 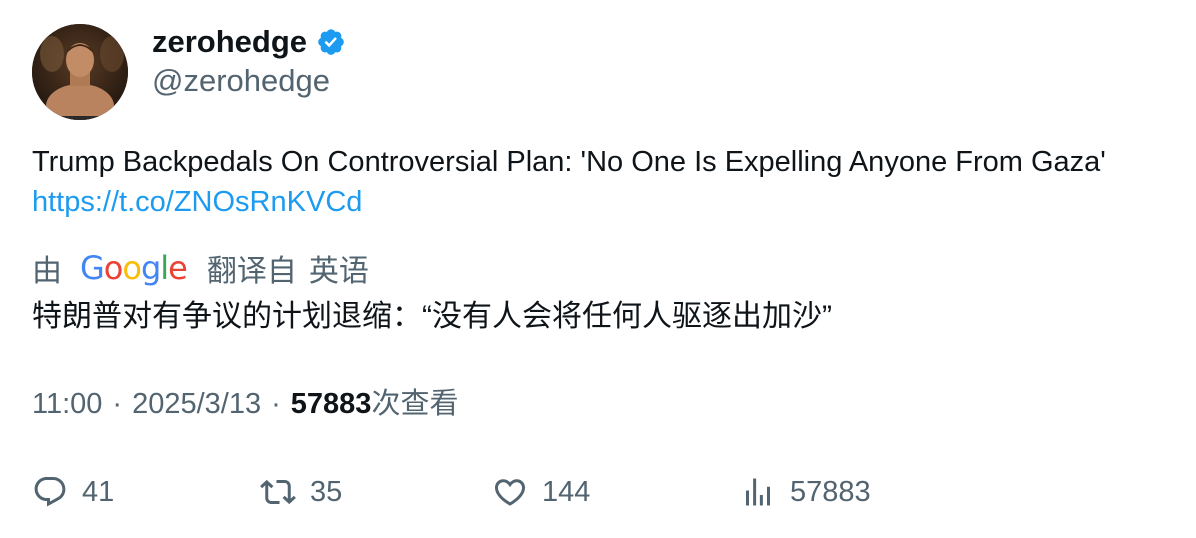 What do you see at coordinates (301, 492) in the screenshot?
I see `retweet-button: 35` at bounding box center [301, 492].